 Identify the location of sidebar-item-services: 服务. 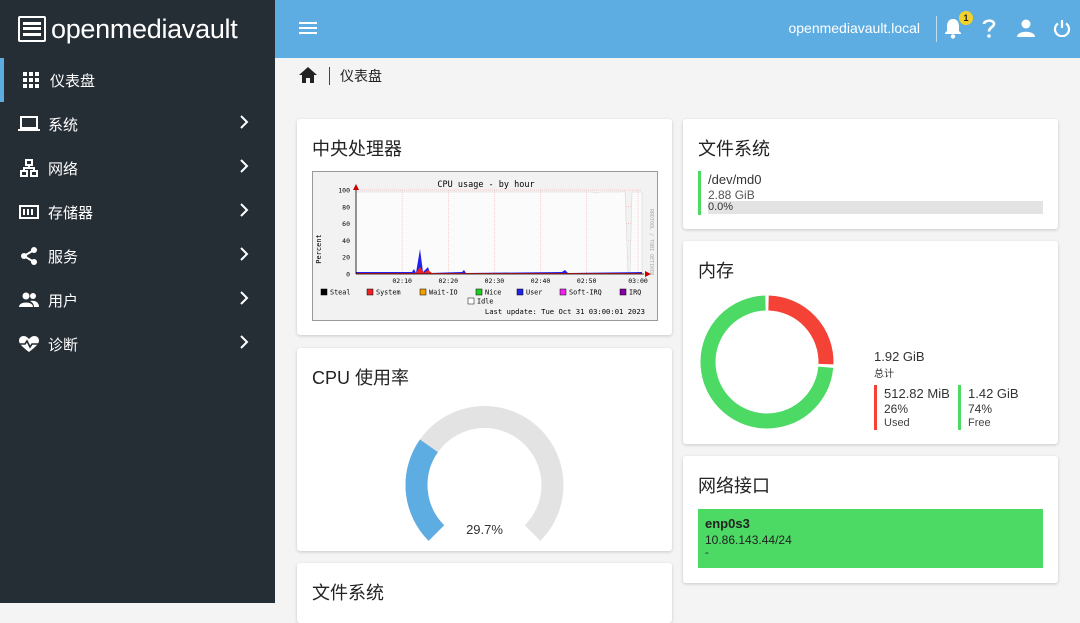
(137, 256).